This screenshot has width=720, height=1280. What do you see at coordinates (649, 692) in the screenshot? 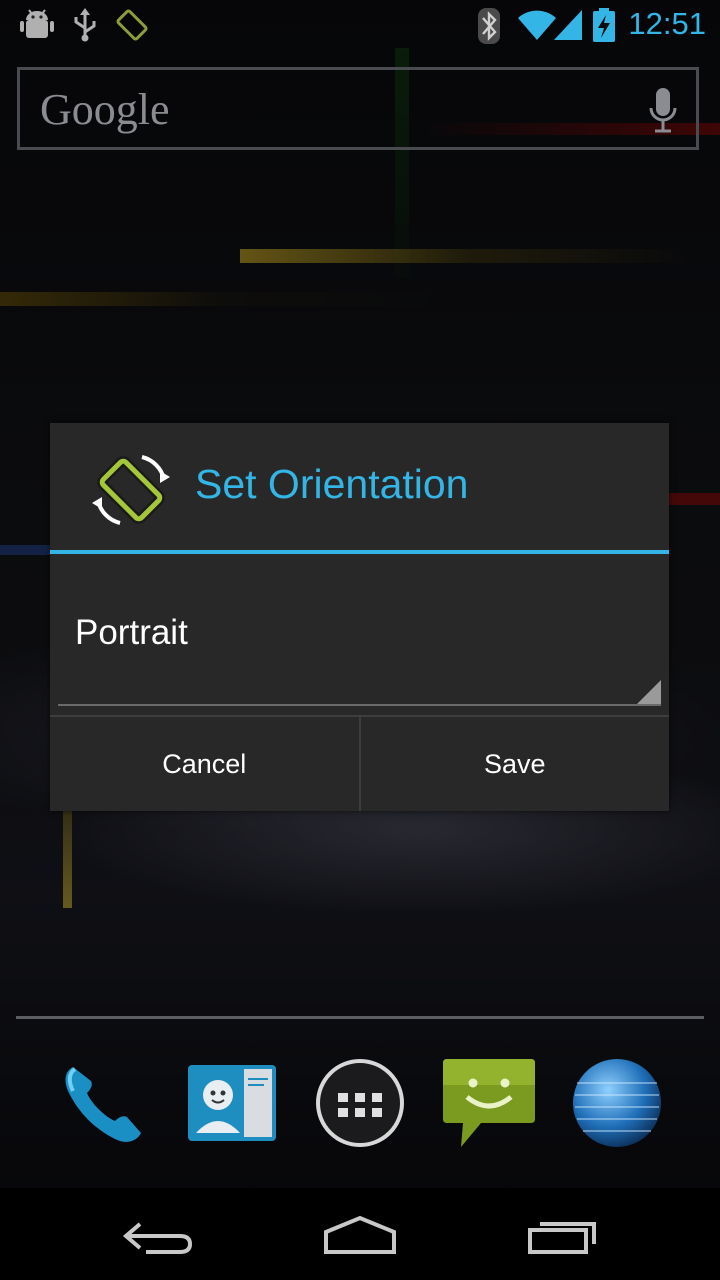
I see `spinner-dropdown-icon` at bounding box center [649, 692].